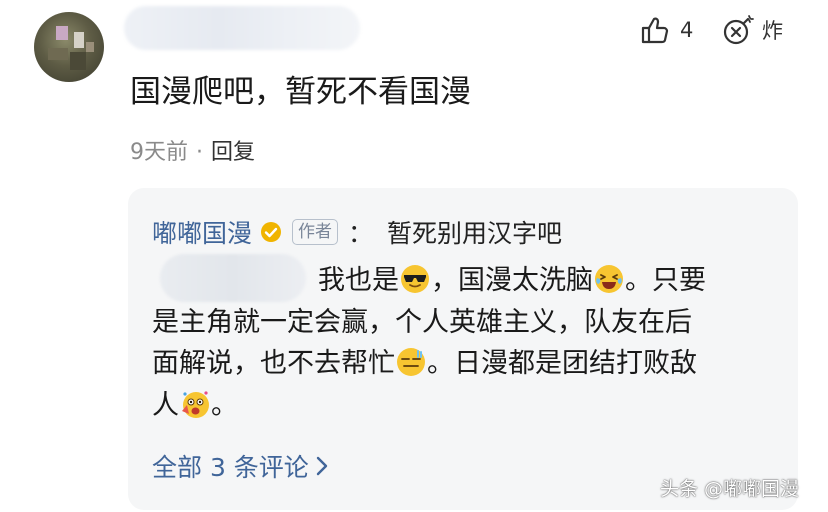  Describe the element at coordinates (300, 92) in the screenshot. I see `comment-text: 国漫爬吧，暂死不看国漫` at that location.